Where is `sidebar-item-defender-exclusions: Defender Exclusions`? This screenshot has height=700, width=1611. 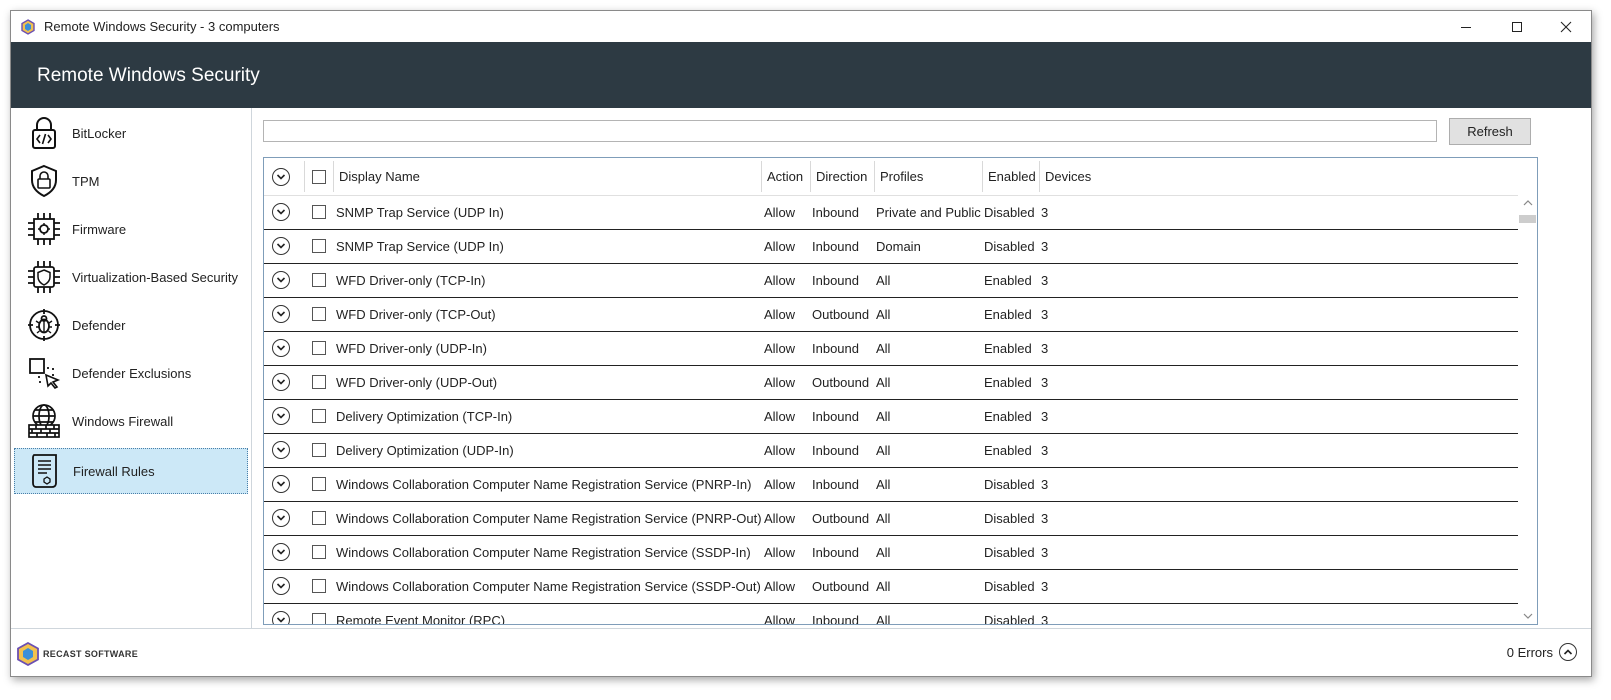 sidebar-item-defender-exclusions: Defender Exclusions is located at coordinates (131, 373).